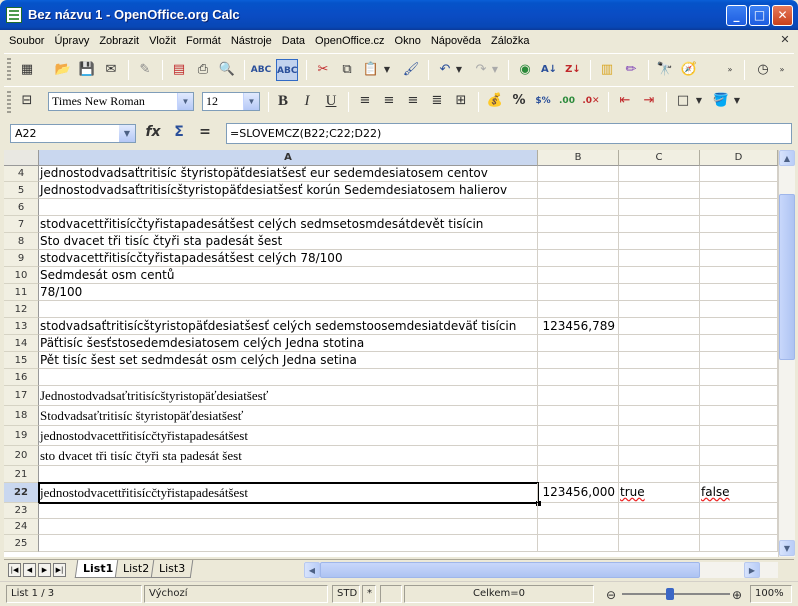 This screenshot has width=798, height=606. I want to click on export-pdf-icon: ▤, so click(179, 70).